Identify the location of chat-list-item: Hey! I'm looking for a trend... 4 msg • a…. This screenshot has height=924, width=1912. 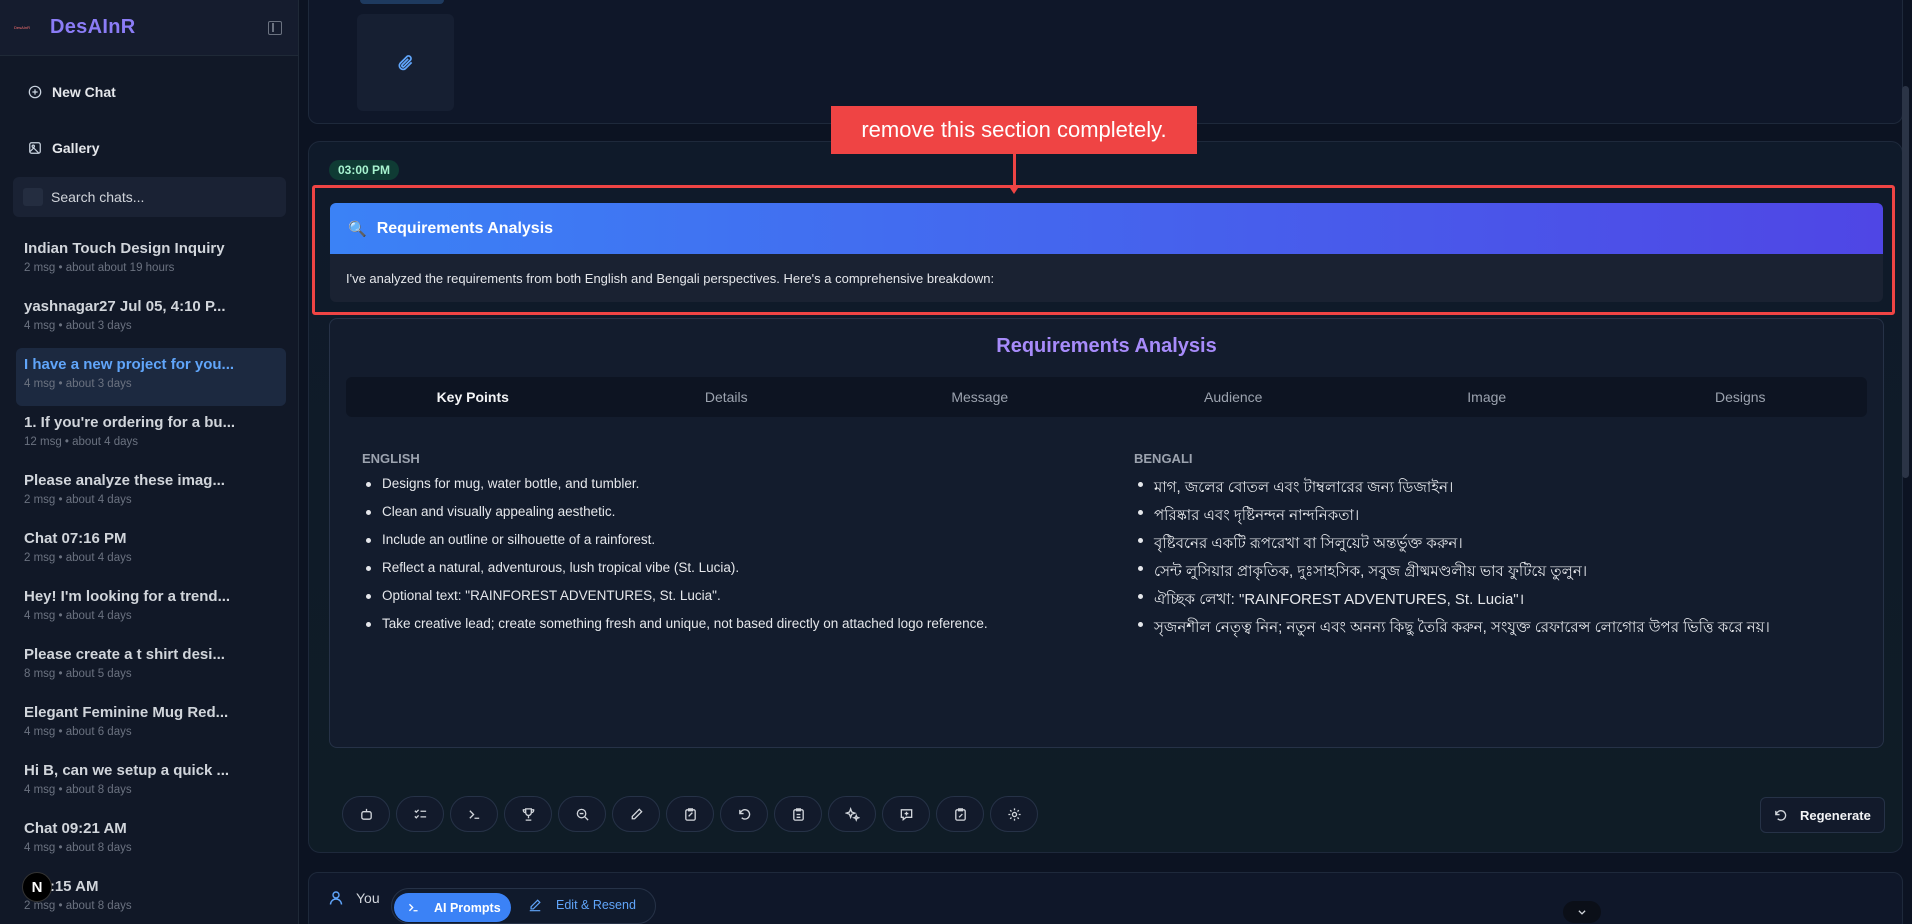
(151, 609).